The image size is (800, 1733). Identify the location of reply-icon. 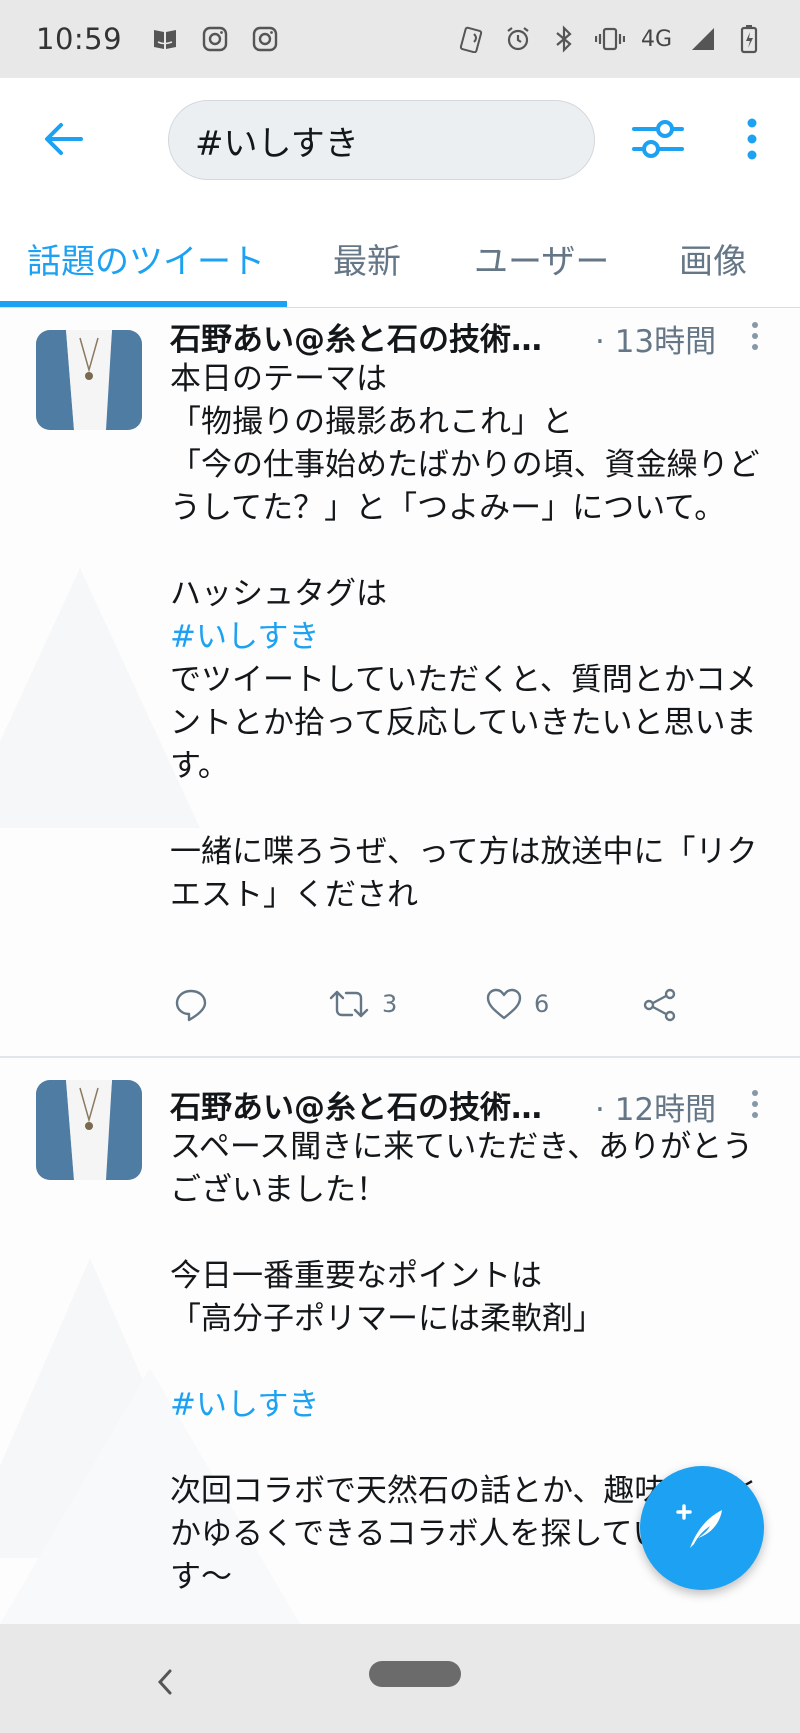
(191, 1005).